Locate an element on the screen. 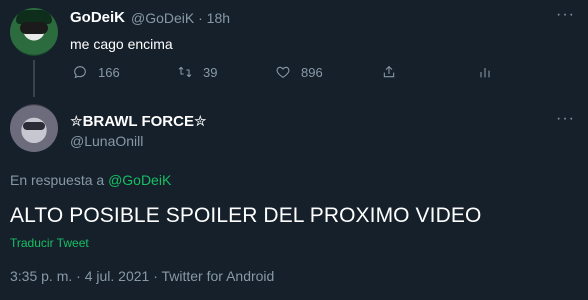 The image size is (588, 300). reply-count: 166 is located at coordinates (109, 72).